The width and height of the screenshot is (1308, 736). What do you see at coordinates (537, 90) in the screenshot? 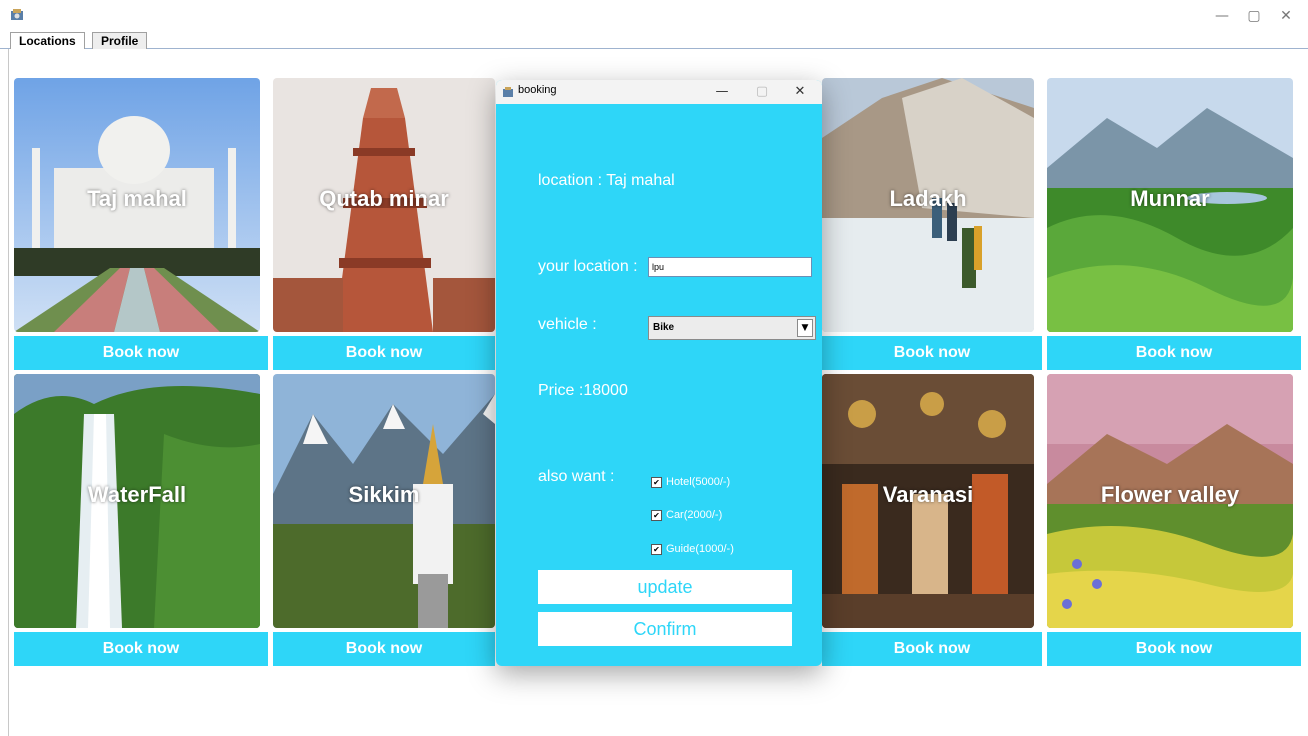
I see `dialog-title: booking` at bounding box center [537, 90].